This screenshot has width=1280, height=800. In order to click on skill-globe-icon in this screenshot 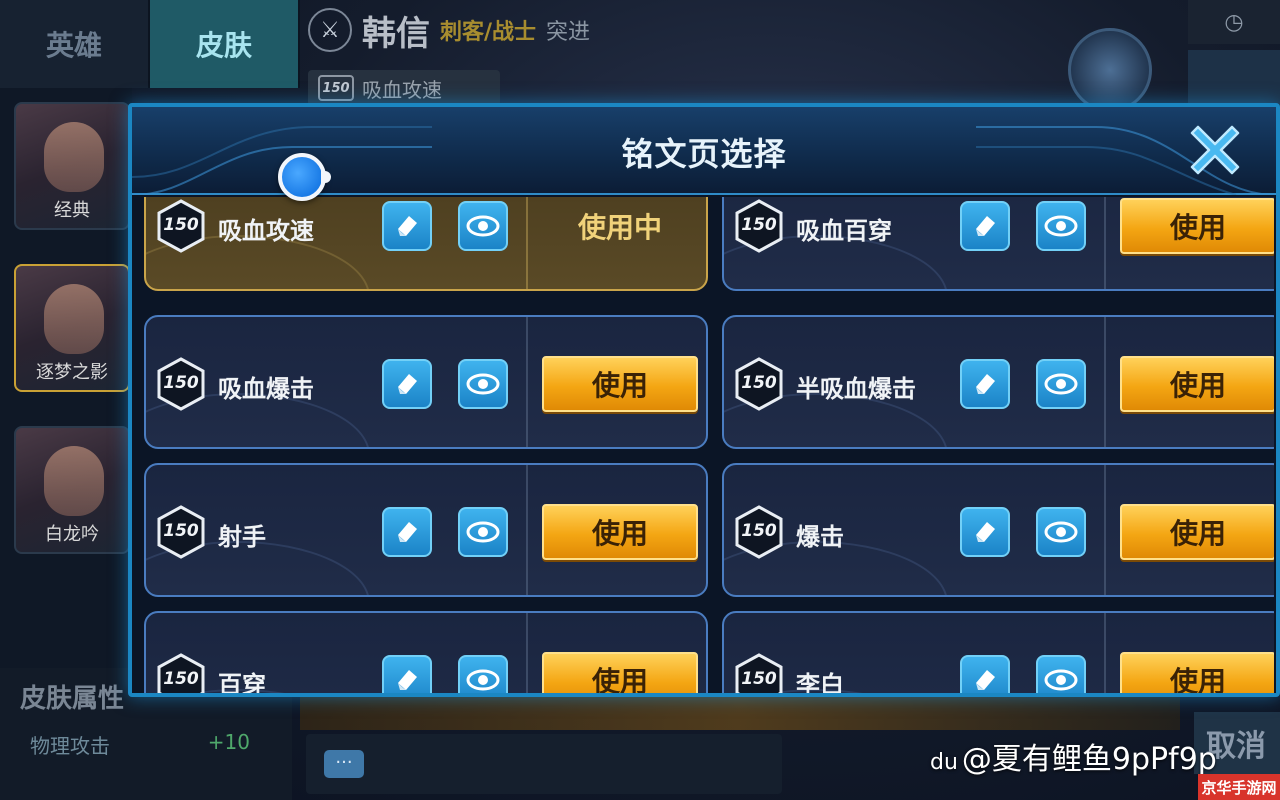, I will do `click(1110, 70)`.